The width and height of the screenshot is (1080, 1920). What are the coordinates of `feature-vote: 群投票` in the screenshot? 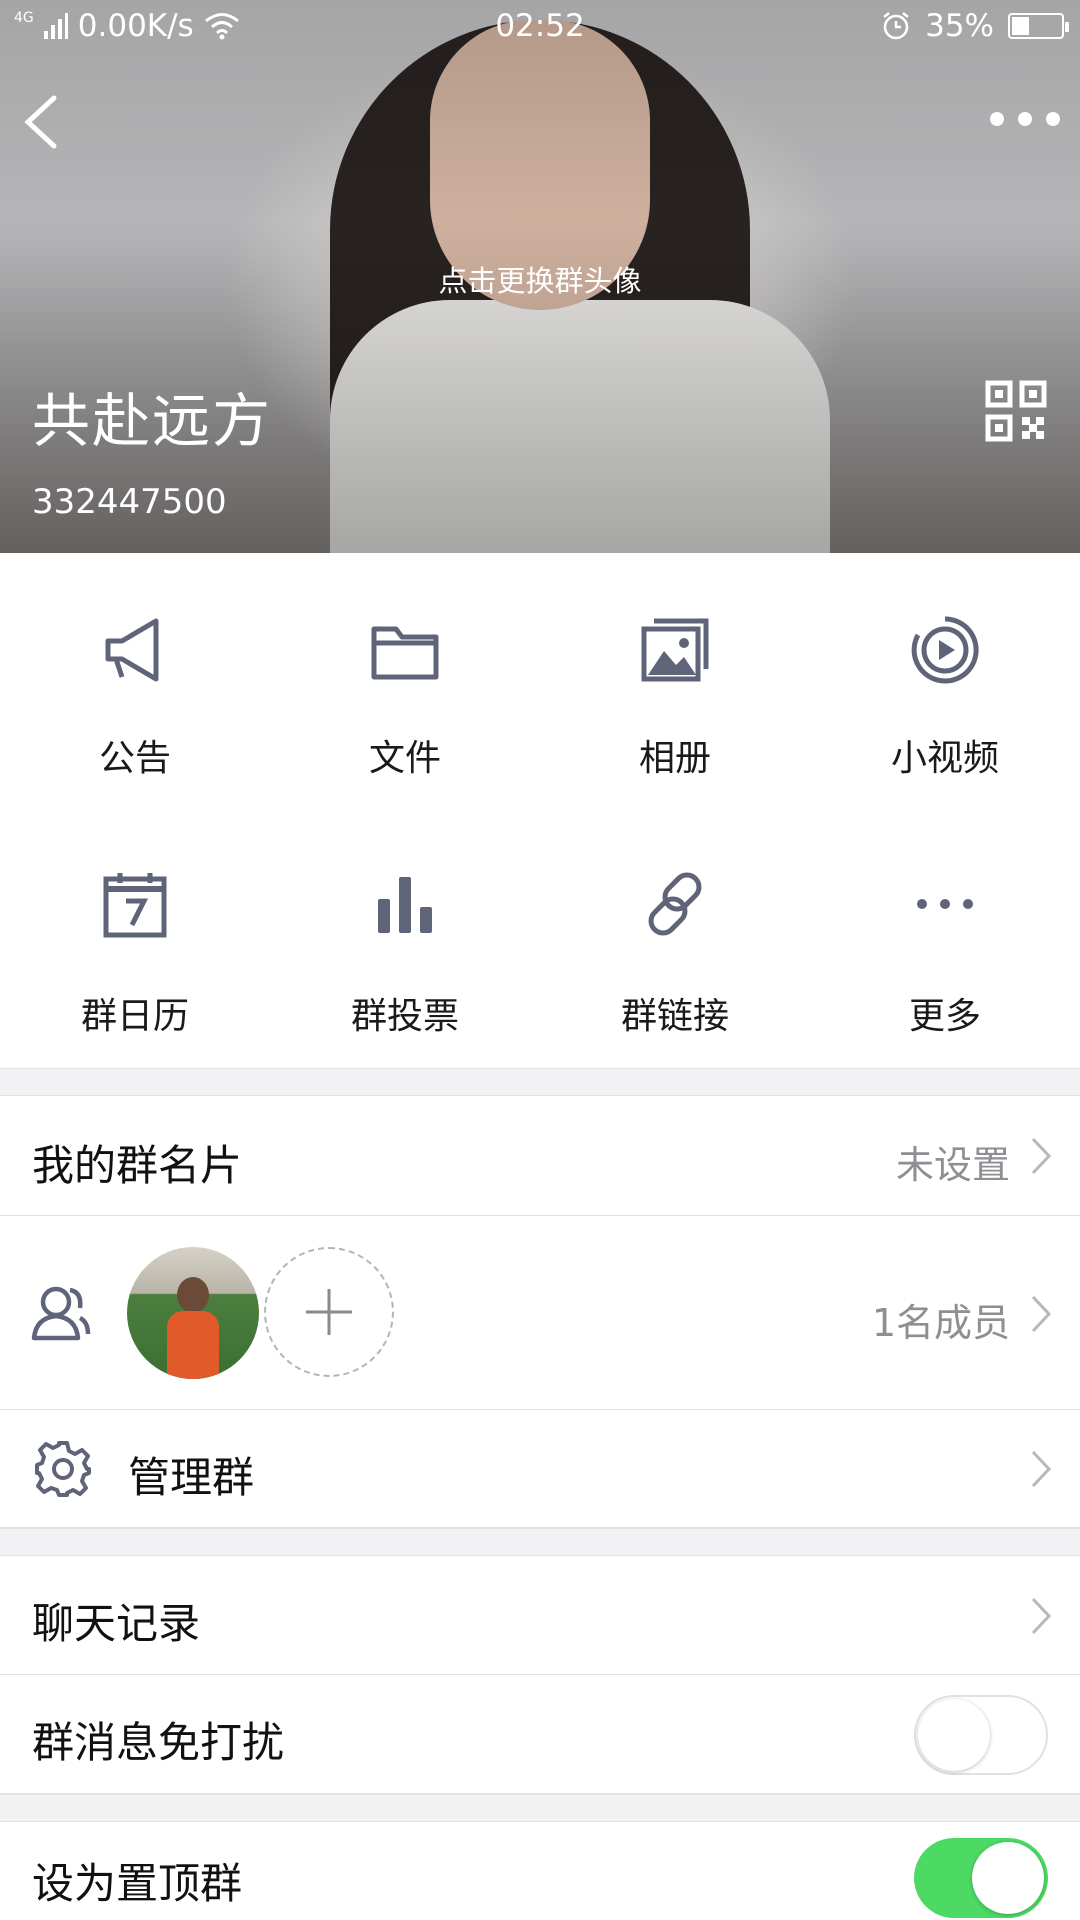 It's located at (405, 795).